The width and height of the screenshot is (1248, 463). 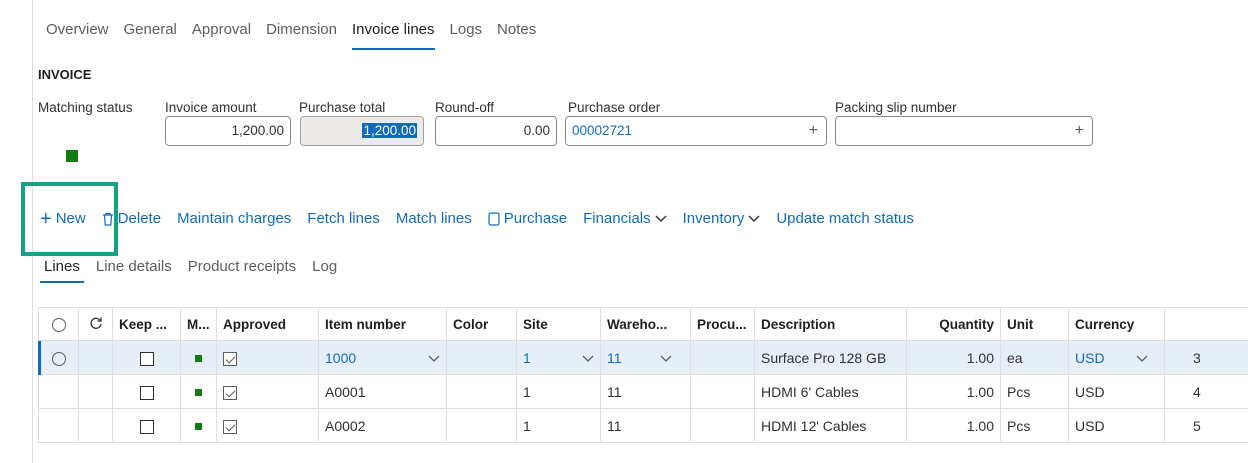 What do you see at coordinates (382, 324) in the screenshot?
I see `item-number-header: Item number` at bounding box center [382, 324].